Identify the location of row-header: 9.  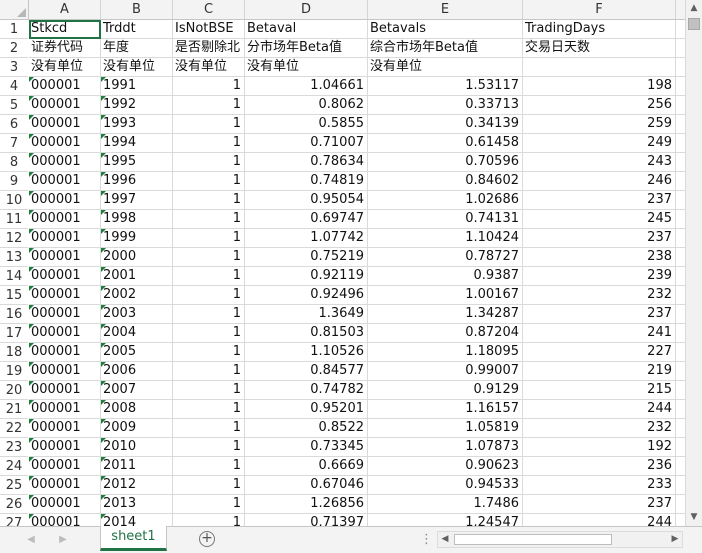
(14, 181).